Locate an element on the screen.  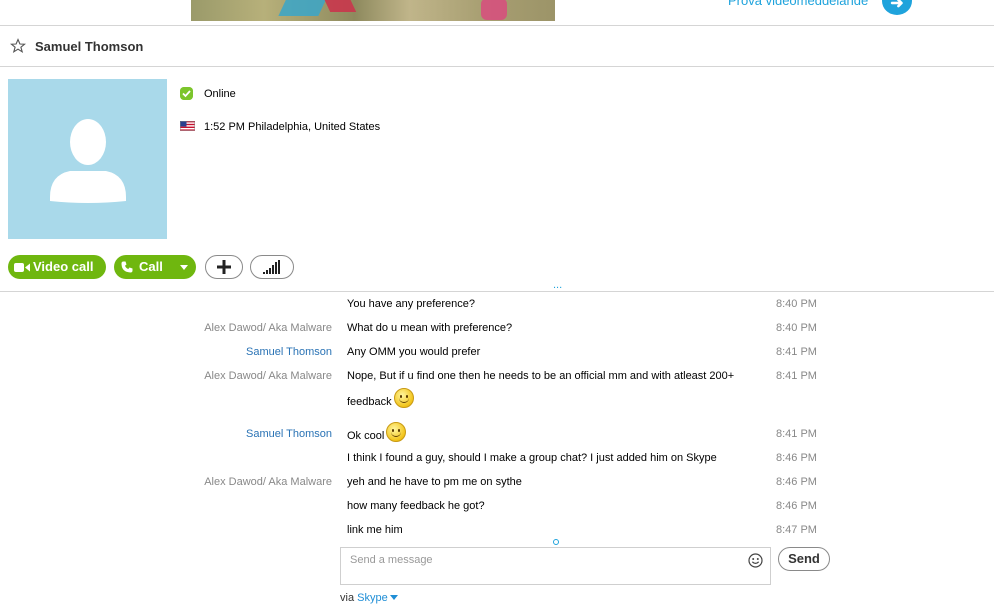
call-quality-button is located at coordinates (272, 267).